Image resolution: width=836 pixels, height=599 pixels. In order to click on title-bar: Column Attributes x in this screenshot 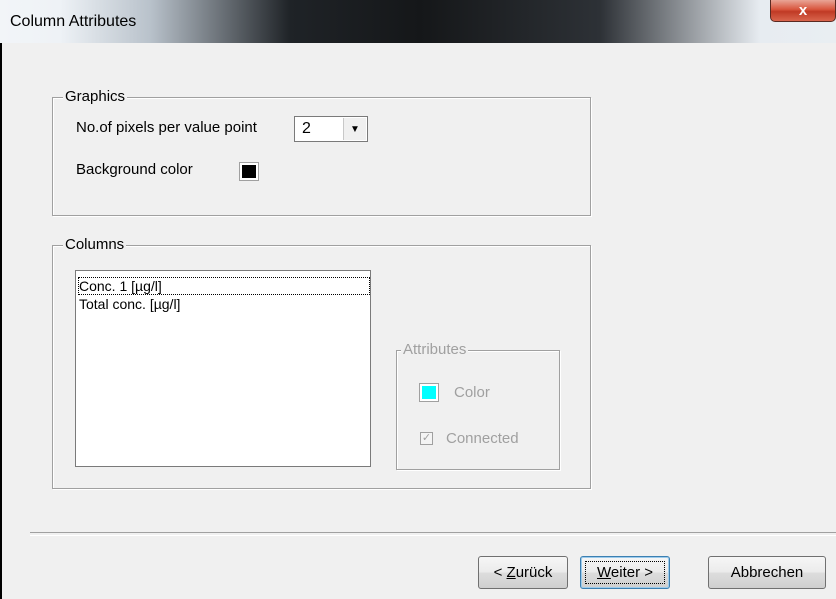, I will do `click(418, 21)`.